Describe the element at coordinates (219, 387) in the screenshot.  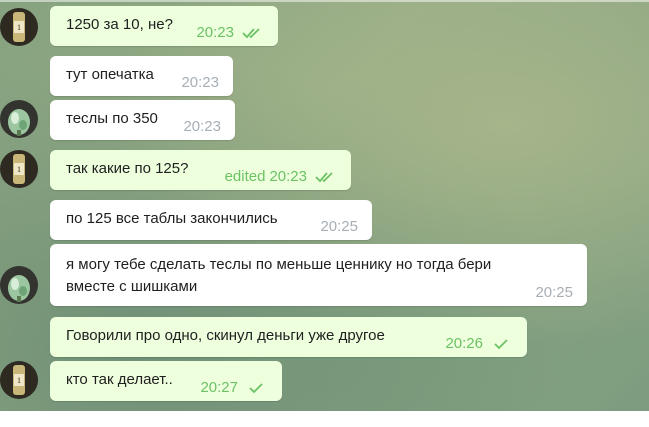
I see `message-time: 20:27` at that location.